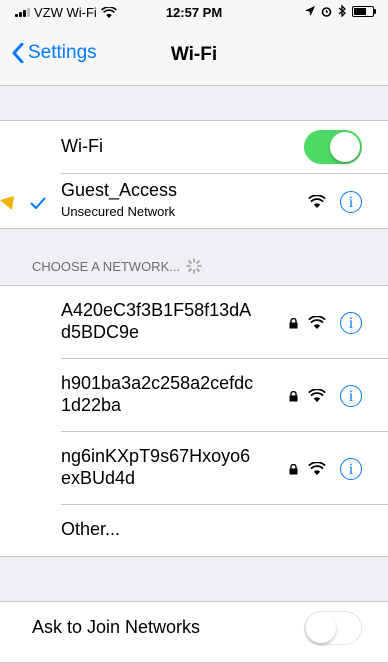 Image resolution: width=388 pixels, height=663 pixels. Describe the element at coordinates (364, 11) in the screenshot. I see `battery-icon` at that location.